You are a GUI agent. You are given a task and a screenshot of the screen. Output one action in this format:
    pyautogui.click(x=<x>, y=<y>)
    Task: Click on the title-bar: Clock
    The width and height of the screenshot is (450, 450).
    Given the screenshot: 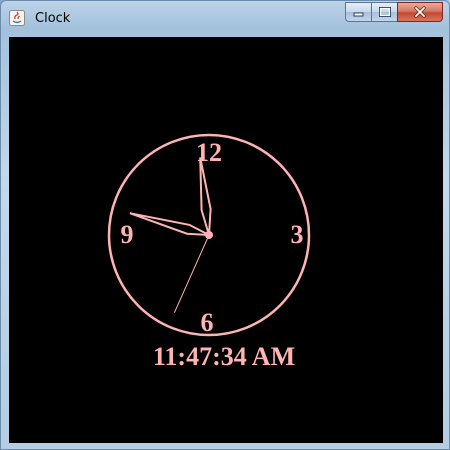 What is the action you would take?
    pyautogui.click(x=225, y=19)
    